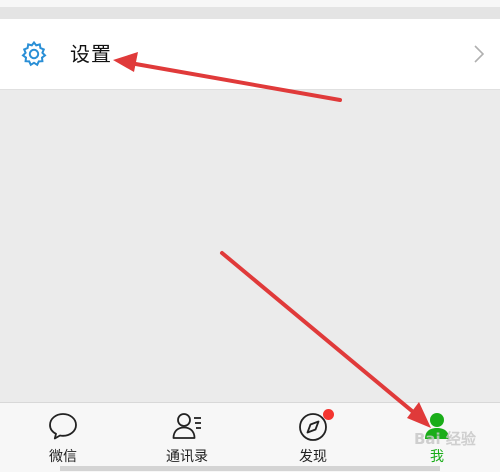  I want to click on tab-contacts: 通讯录, so click(187, 437).